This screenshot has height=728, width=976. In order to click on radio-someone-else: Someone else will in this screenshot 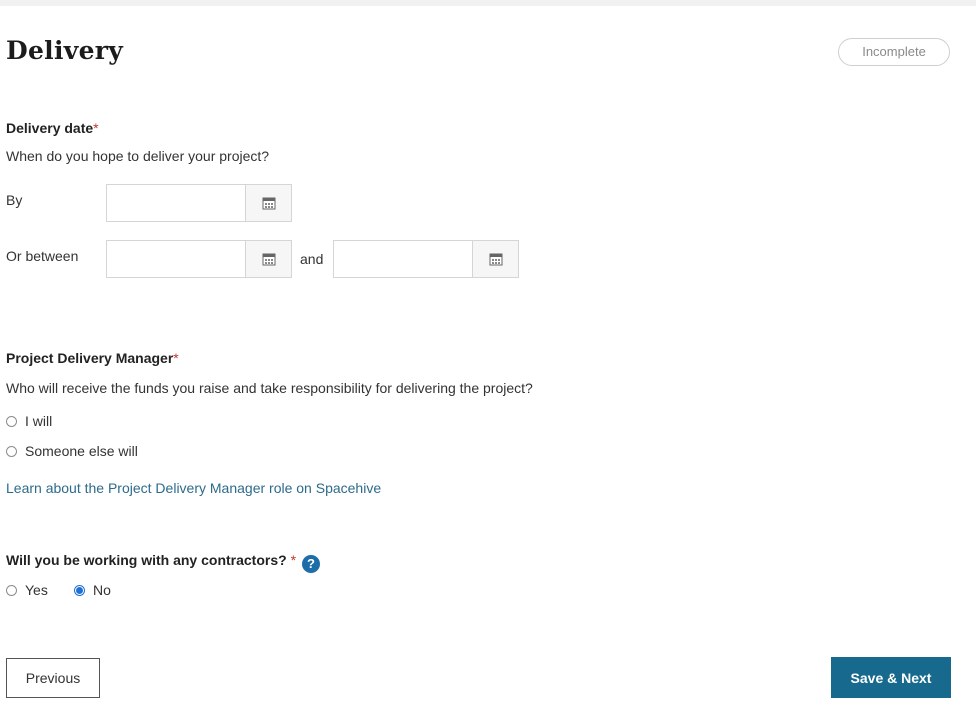, I will do `click(72, 451)`.